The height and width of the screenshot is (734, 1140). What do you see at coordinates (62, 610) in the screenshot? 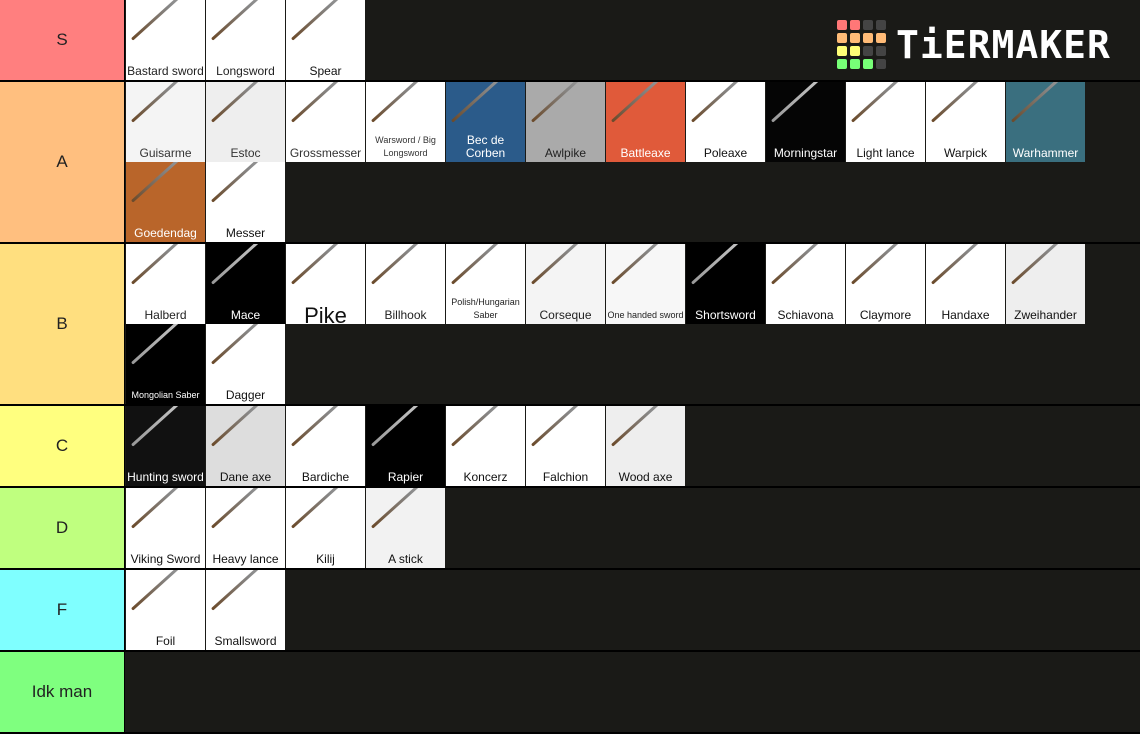
I see `tier-label: F` at bounding box center [62, 610].